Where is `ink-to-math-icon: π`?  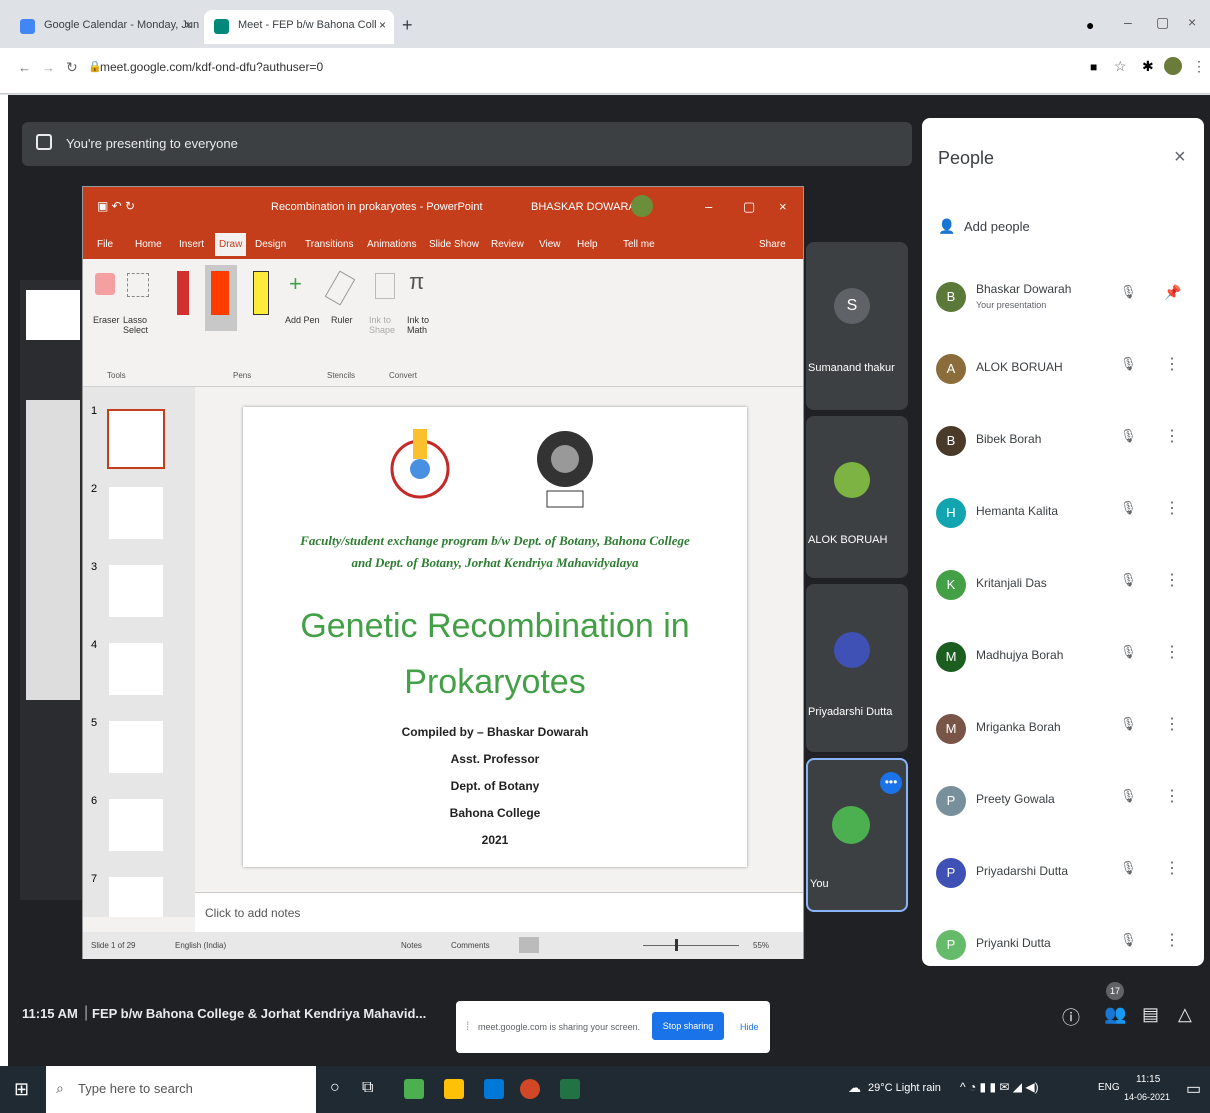 ink-to-math-icon: π is located at coordinates (416, 282).